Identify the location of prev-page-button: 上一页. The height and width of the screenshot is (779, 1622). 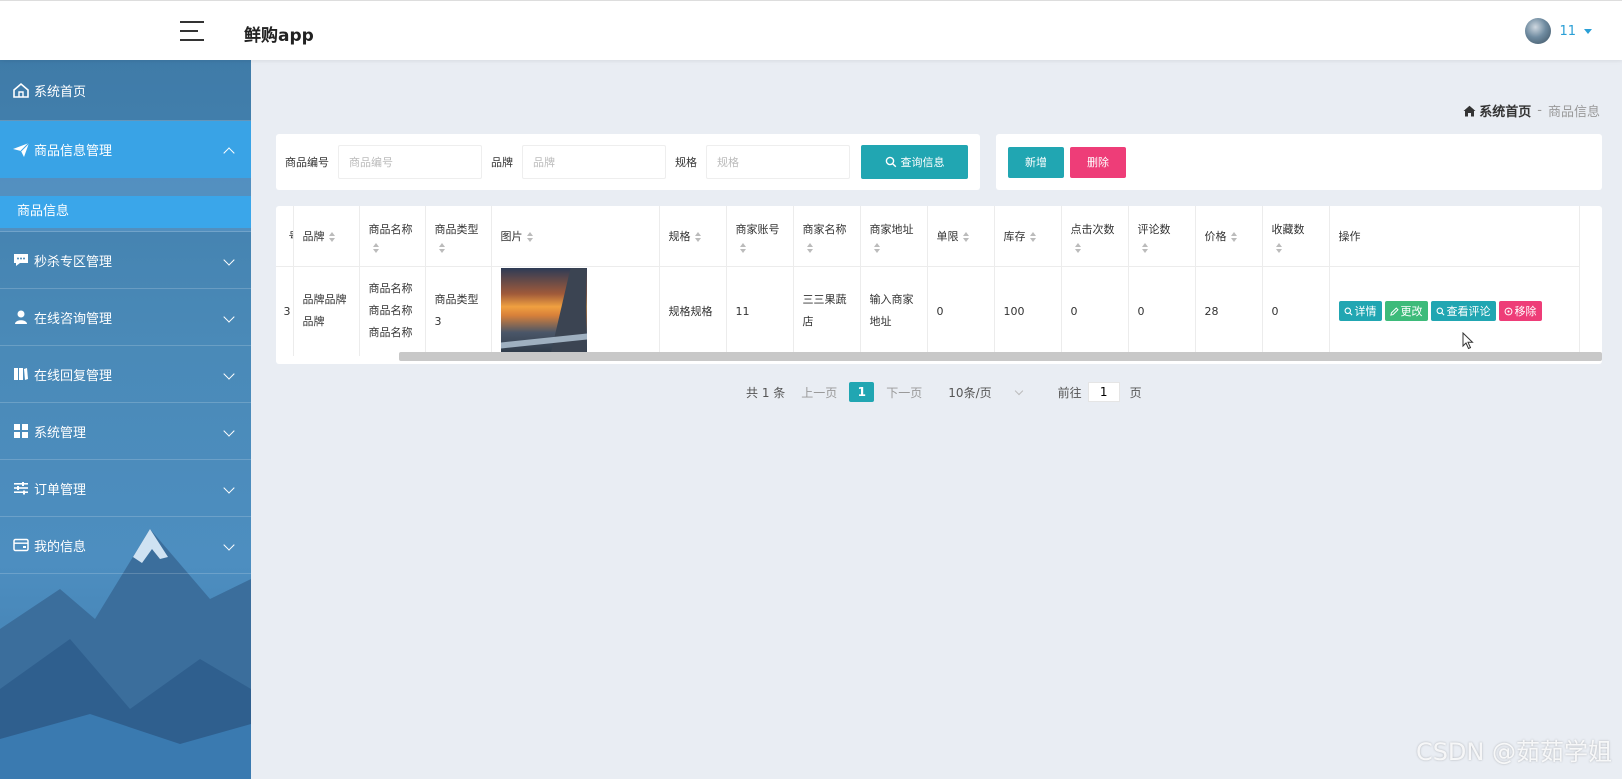
(819, 392).